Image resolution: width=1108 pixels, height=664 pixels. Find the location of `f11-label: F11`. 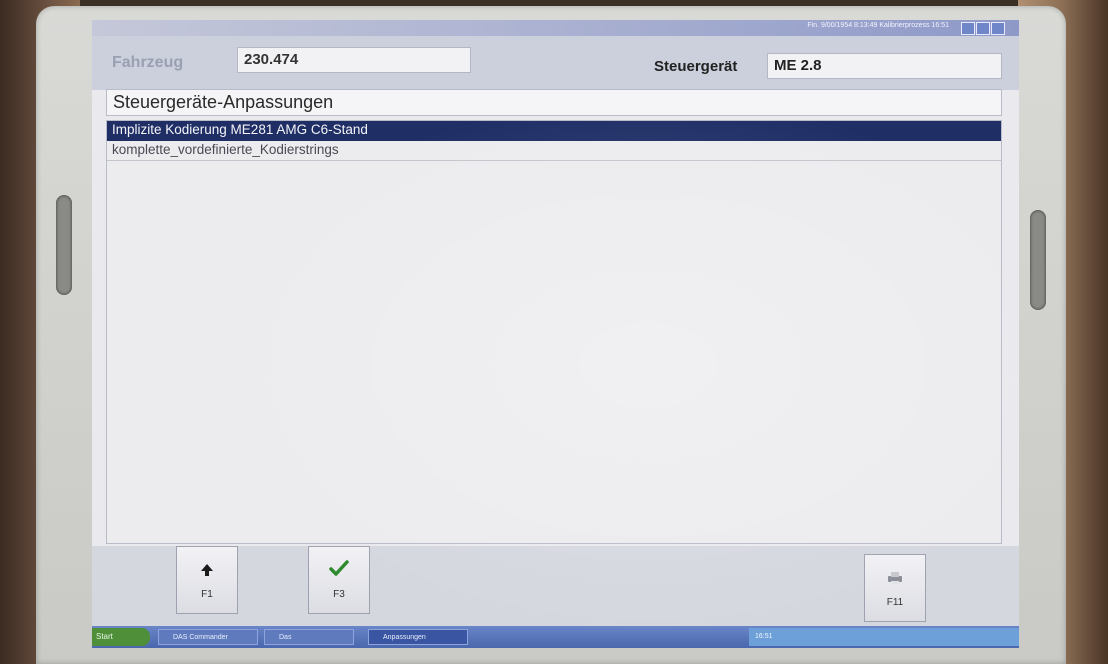

f11-label: F11 is located at coordinates (895, 602).